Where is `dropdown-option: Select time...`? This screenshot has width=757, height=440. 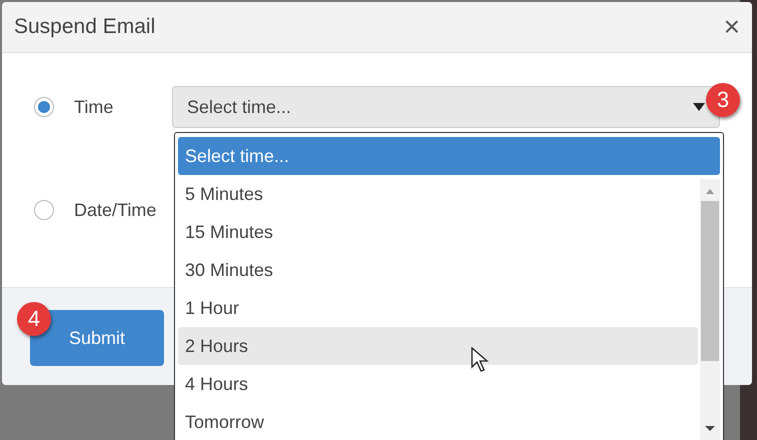 dropdown-option: Select time... is located at coordinates (449, 156).